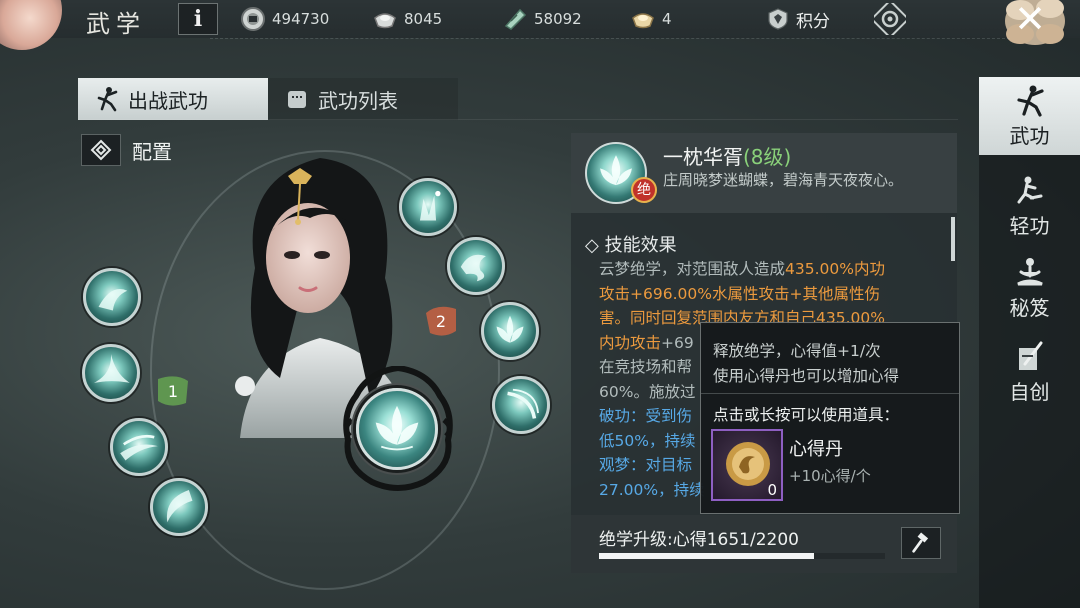 The image size is (1080, 608). Describe the element at coordinates (643, 21) in the screenshot. I see `gold-ingot-icon` at that location.